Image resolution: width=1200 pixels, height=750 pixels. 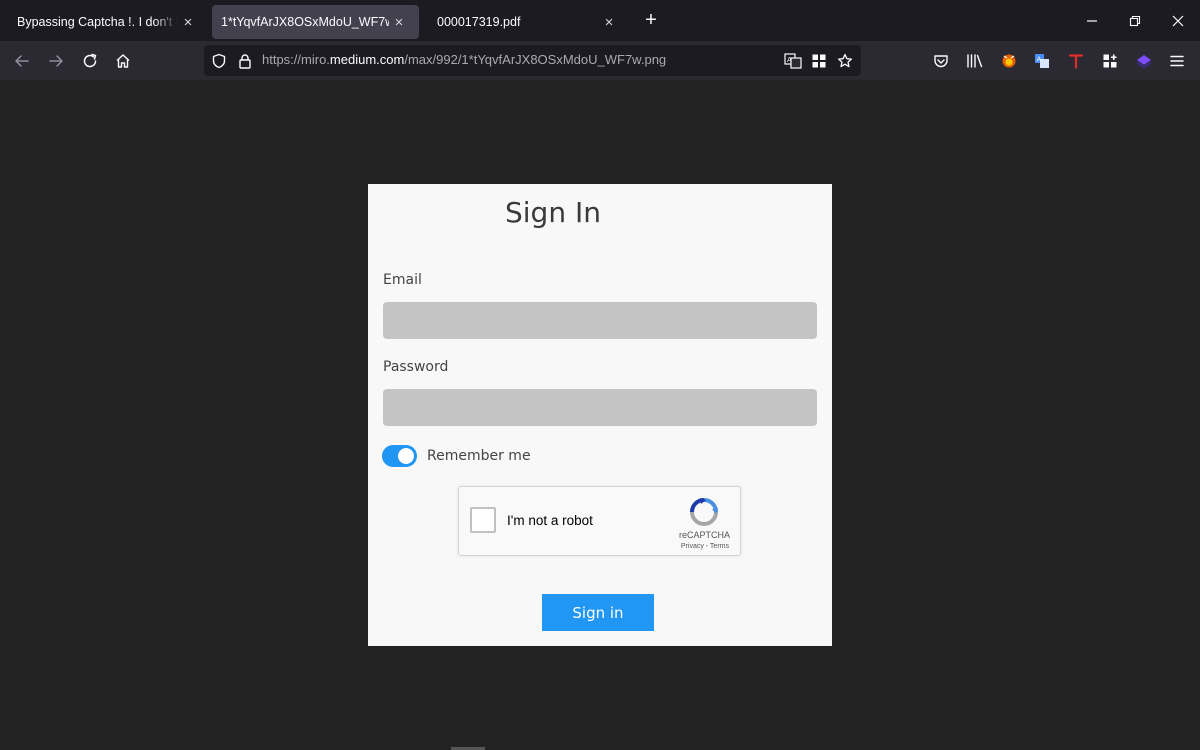 I want to click on forward-button, so click(x=56, y=61).